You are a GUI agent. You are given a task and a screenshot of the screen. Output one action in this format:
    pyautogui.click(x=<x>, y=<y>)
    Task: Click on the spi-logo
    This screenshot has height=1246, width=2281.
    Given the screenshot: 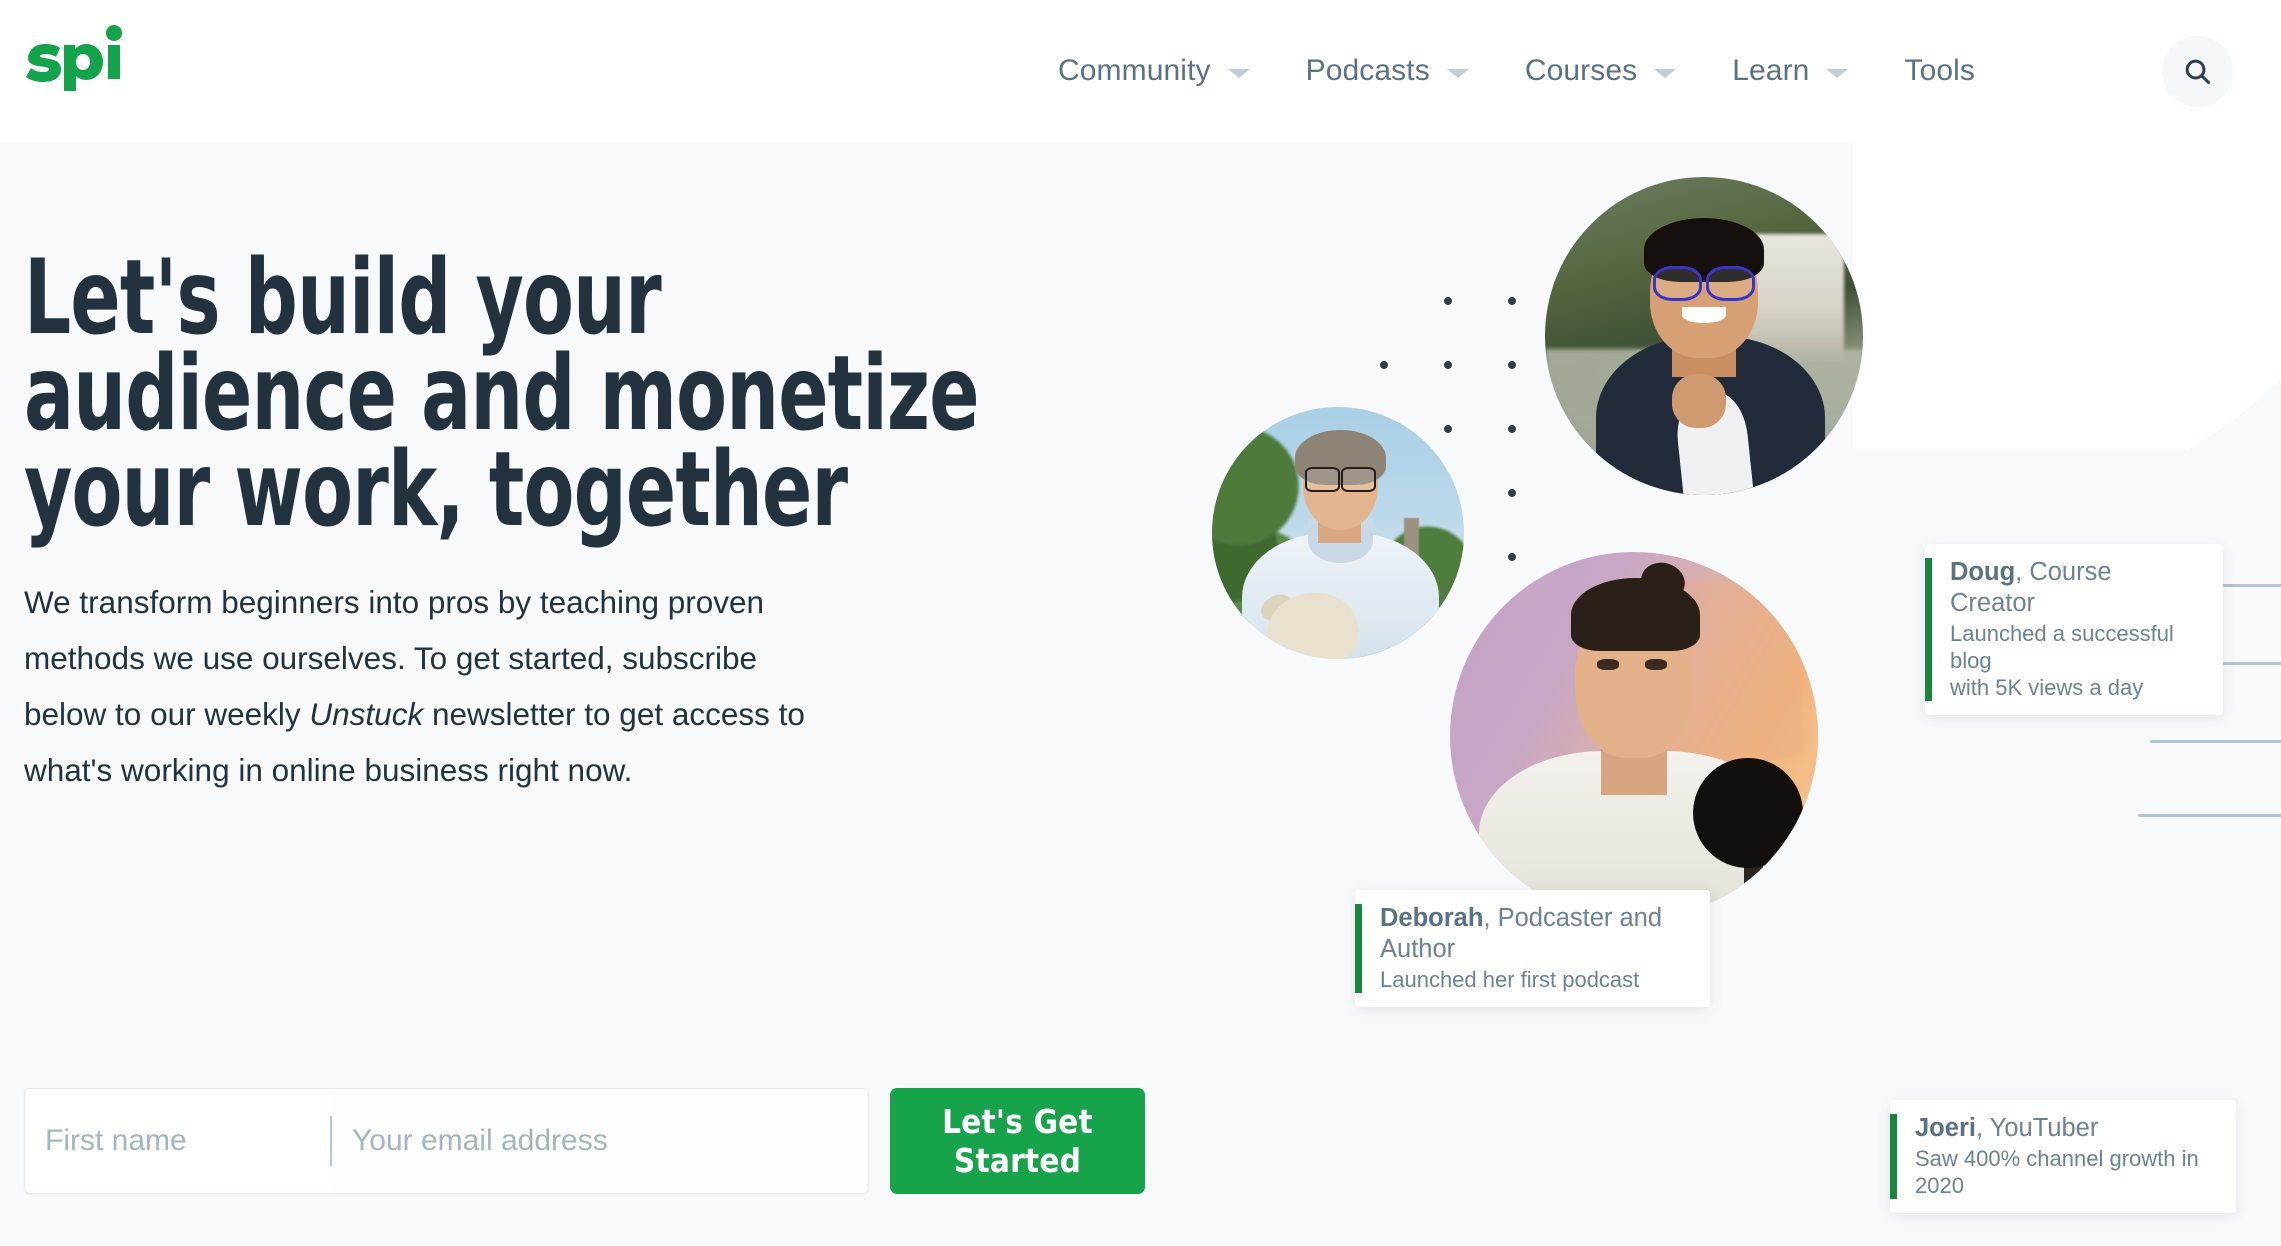 What is the action you would take?
    pyautogui.click(x=79, y=57)
    